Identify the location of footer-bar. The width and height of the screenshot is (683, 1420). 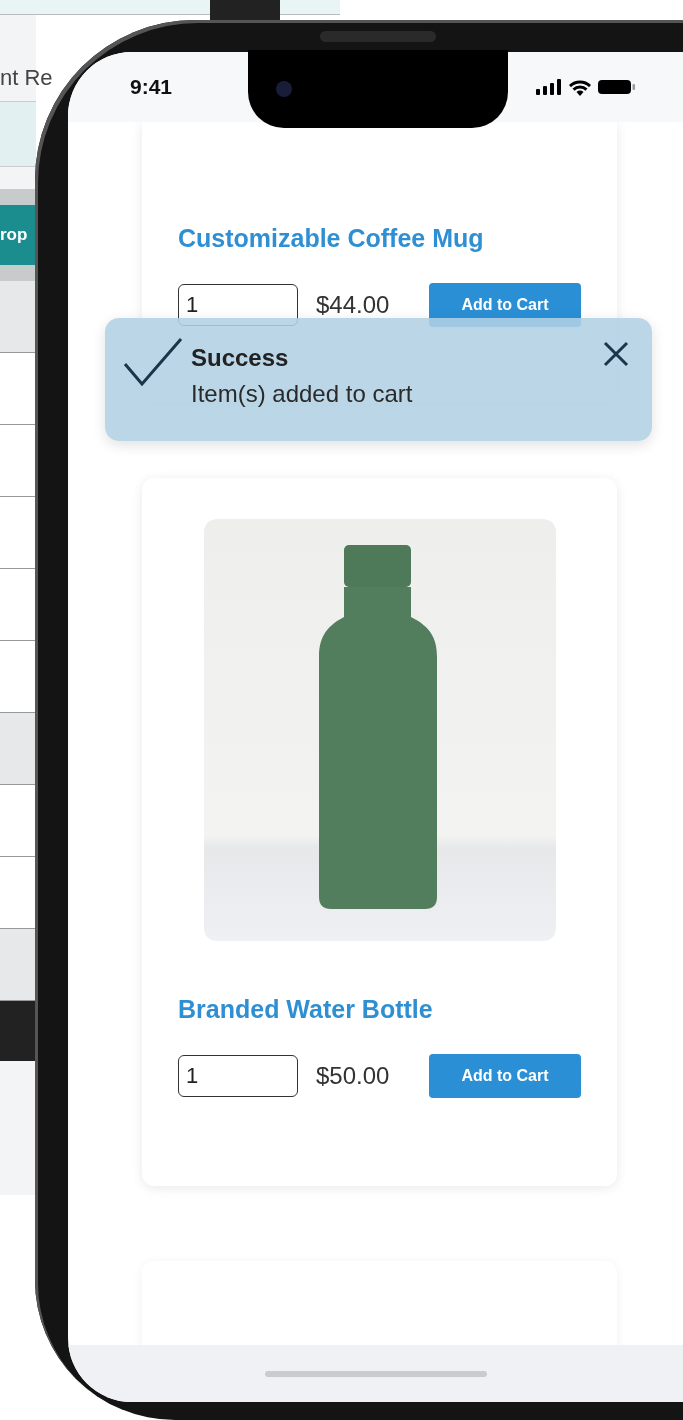
(18, 1031).